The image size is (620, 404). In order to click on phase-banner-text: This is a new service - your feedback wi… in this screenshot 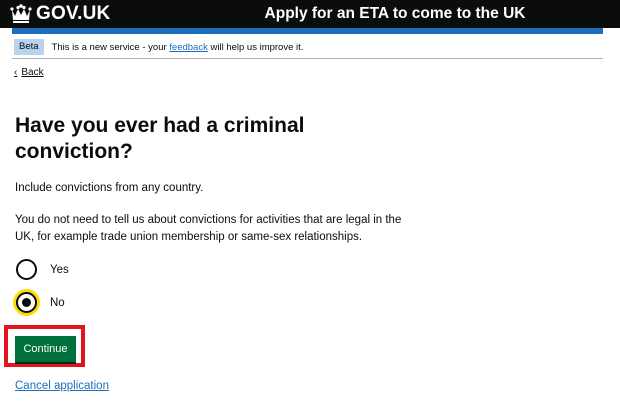, I will do `click(178, 47)`.